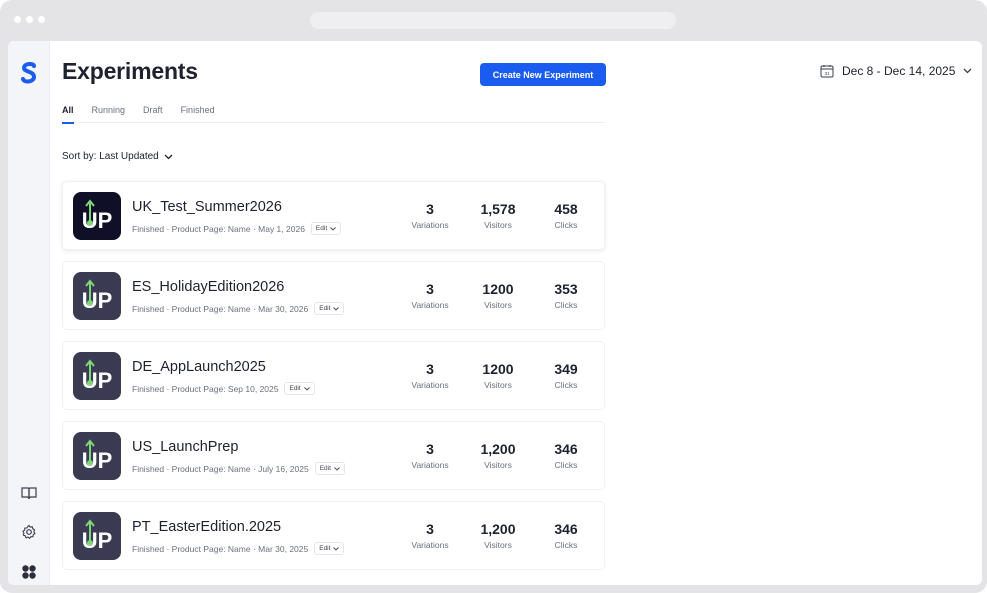 This screenshot has height=593, width=987. Describe the element at coordinates (498, 449) in the screenshot. I see `visitors-count: 1,200` at that location.